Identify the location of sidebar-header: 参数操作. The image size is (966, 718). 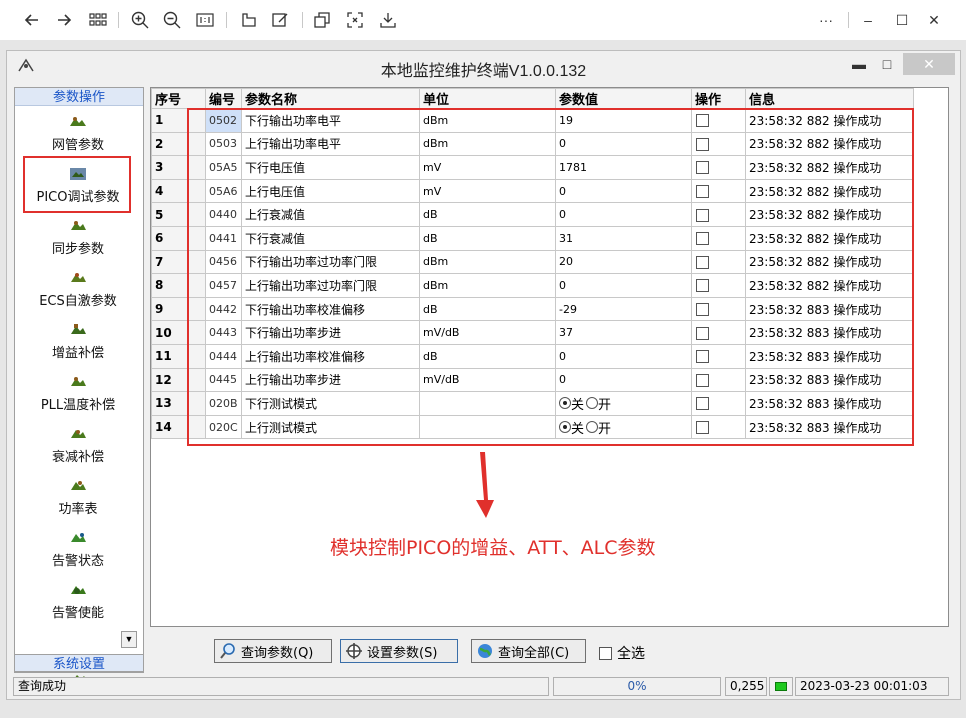
(79, 97).